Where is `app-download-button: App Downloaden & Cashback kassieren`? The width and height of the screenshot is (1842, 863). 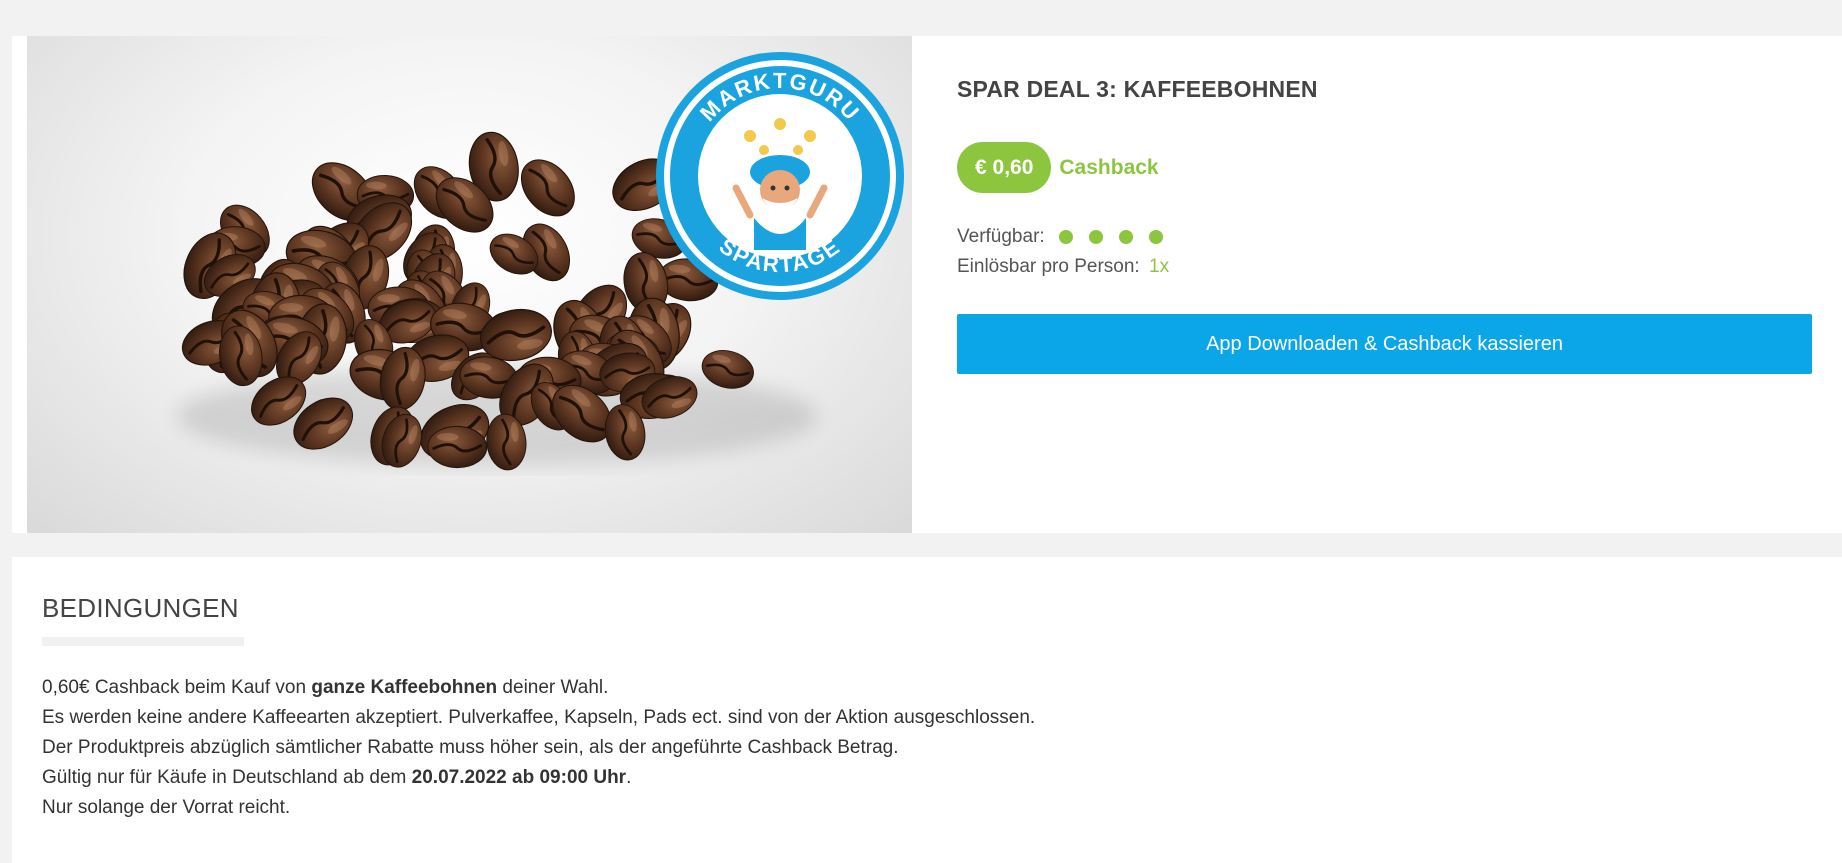
app-download-button: App Downloaden & Cashback kassieren is located at coordinates (1384, 344).